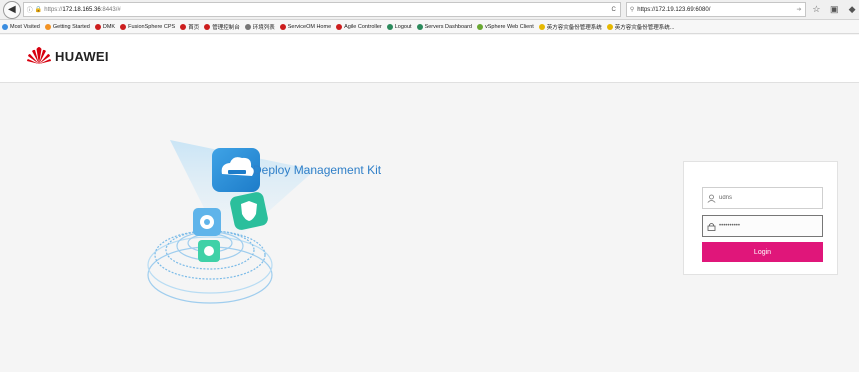 This screenshot has height=372, width=859. Describe the element at coordinates (614, 10) in the screenshot. I see `reload-icon: C` at that location.